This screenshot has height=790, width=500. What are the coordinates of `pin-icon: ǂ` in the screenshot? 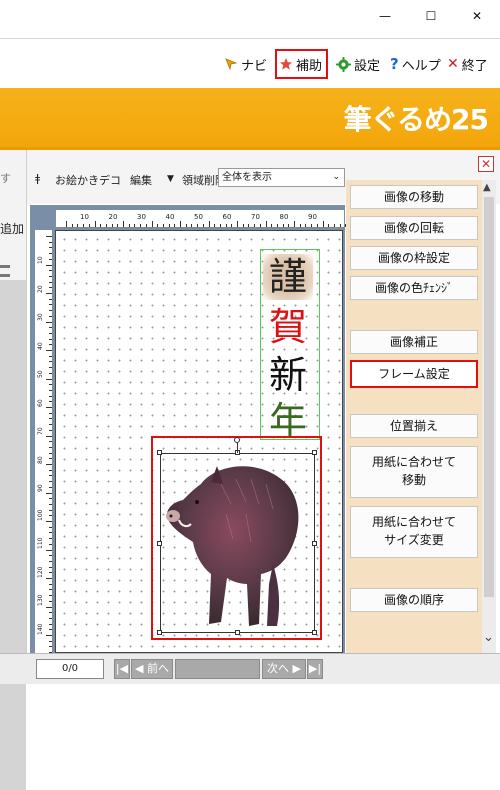 It's located at (37, 178).